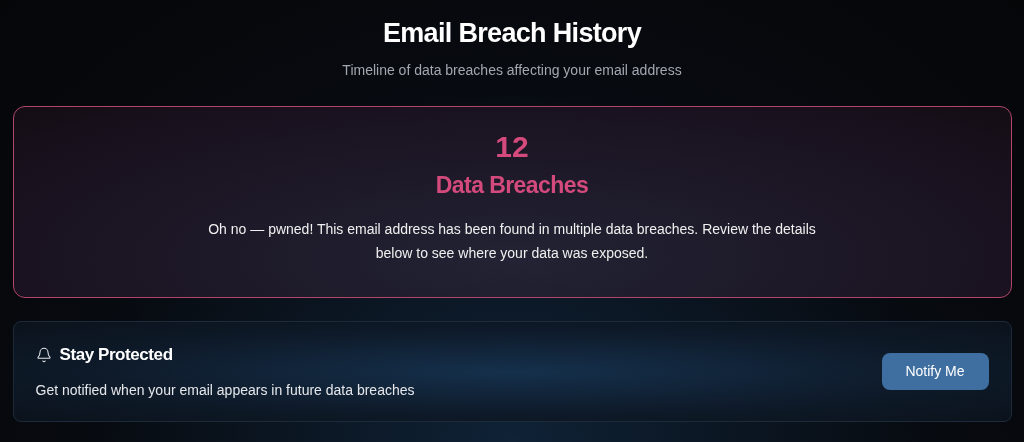  What do you see at coordinates (225, 390) in the screenshot?
I see `notify-description: Get notified when your email appears in future data breaches` at bounding box center [225, 390].